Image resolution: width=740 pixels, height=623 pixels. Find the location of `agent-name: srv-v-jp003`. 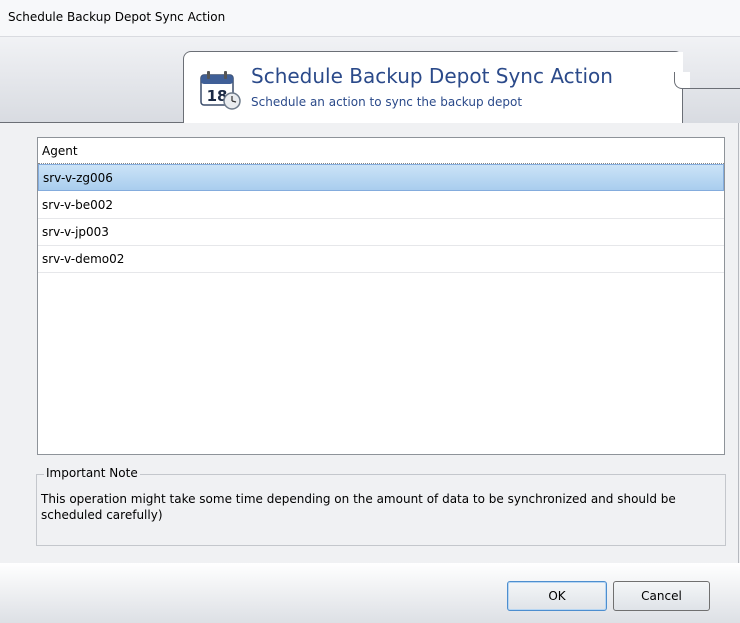

agent-name: srv-v-jp003 is located at coordinates (75, 232).